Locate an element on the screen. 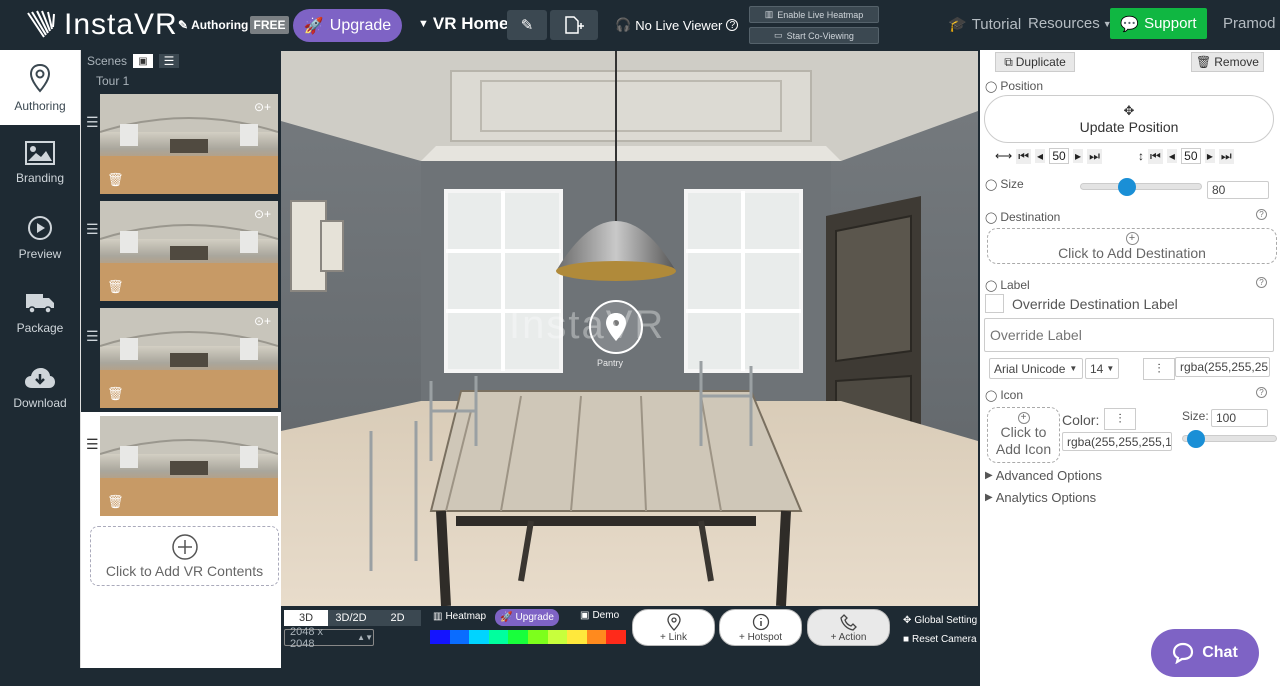  chat-button: Chat is located at coordinates (1205, 653).